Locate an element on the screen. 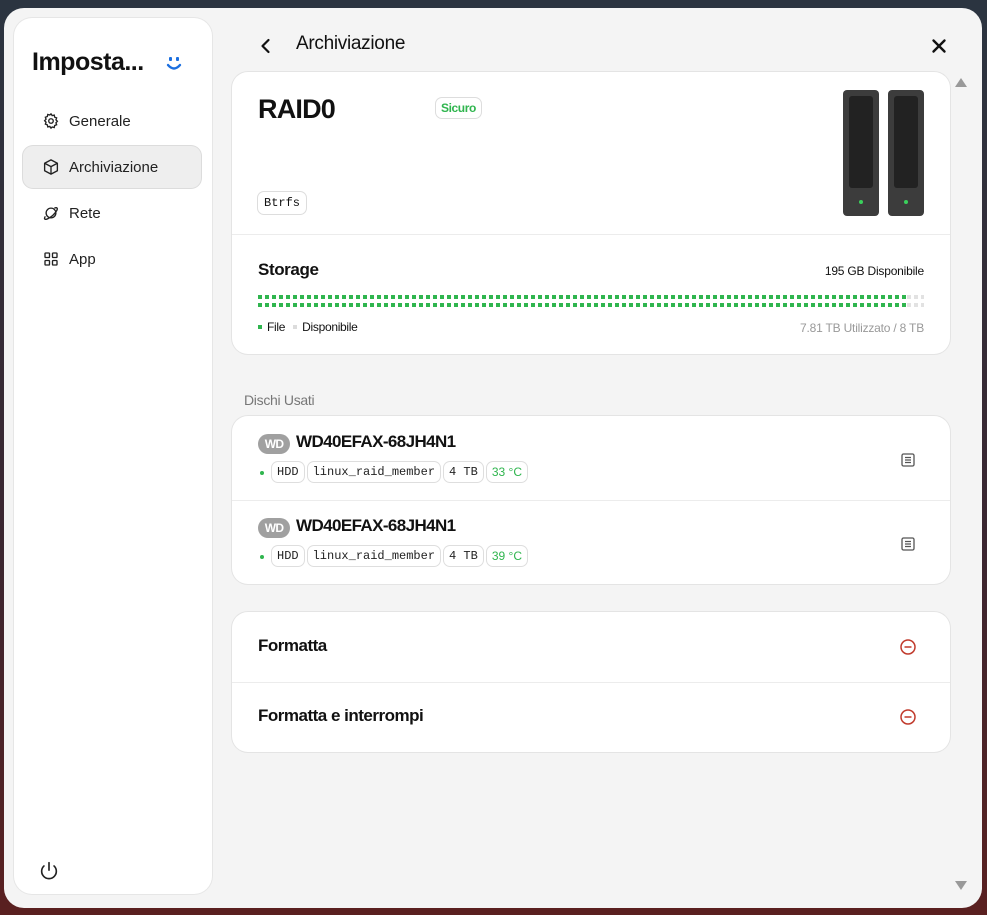 The width and height of the screenshot is (987, 915). filesystem-badge: Btrfs is located at coordinates (282, 203).